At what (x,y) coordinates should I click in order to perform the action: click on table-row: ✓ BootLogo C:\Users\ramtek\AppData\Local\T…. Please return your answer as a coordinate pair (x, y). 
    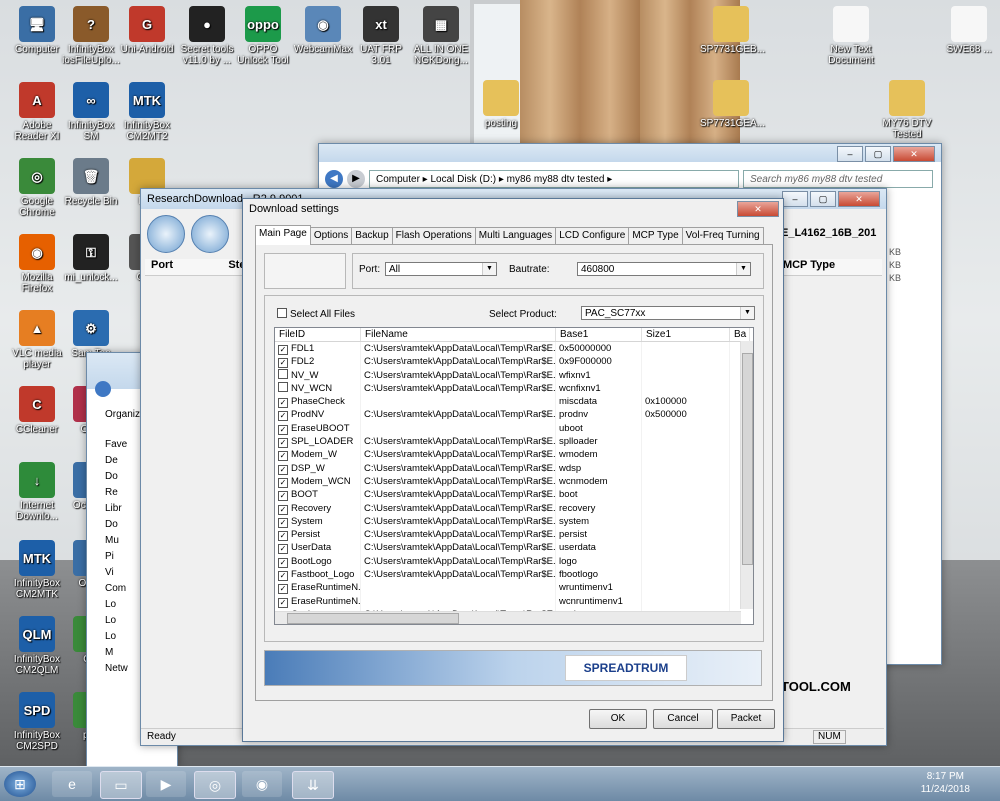
    Looking at the image, I should click on (514, 561).